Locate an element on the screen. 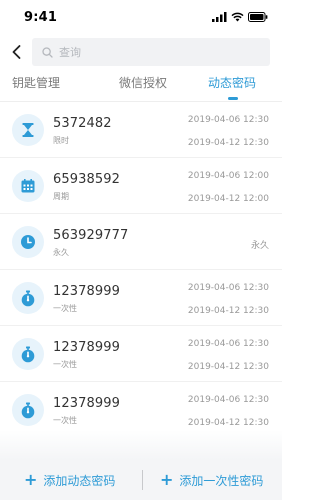 Image resolution: width=320 pixels, height=500 pixels. status-bar: 9:41 is located at coordinates (141, 17).